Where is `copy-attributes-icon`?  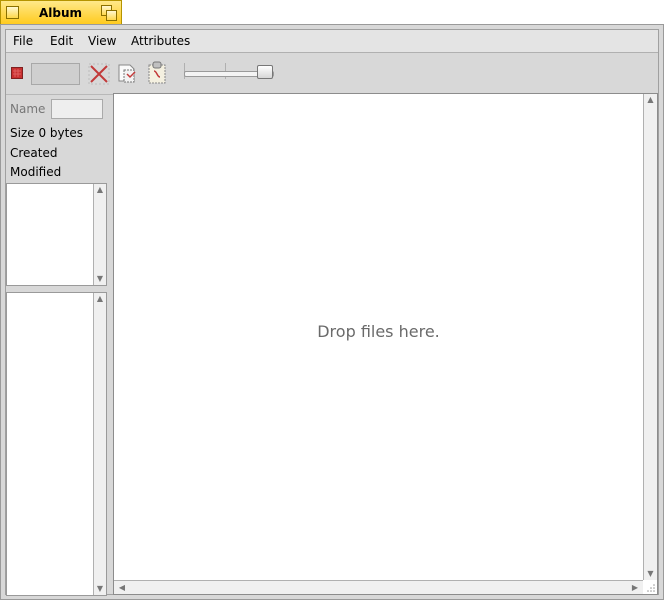 copy-attributes-icon is located at coordinates (128, 73).